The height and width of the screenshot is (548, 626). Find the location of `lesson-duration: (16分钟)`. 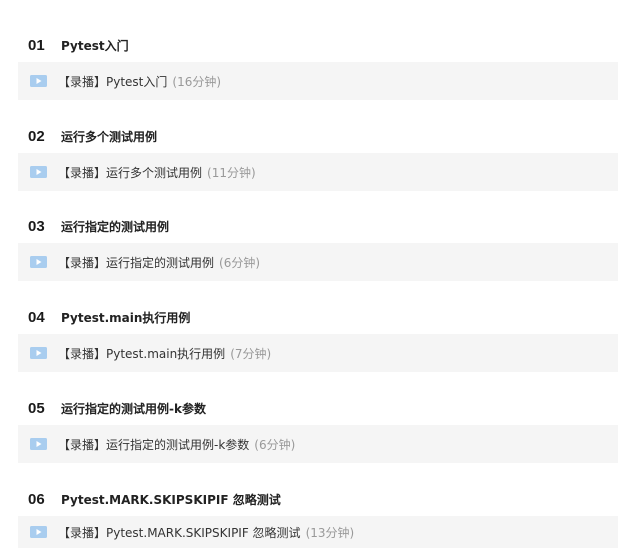

lesson-duration: (16分钟) is located at coordinates (197, 81).